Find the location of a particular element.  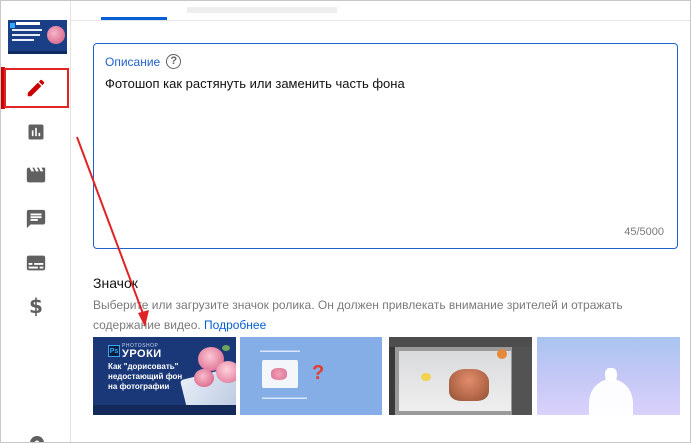

thumb-caption-line: Как "дорисовать" is located at coordinates (143, 366).